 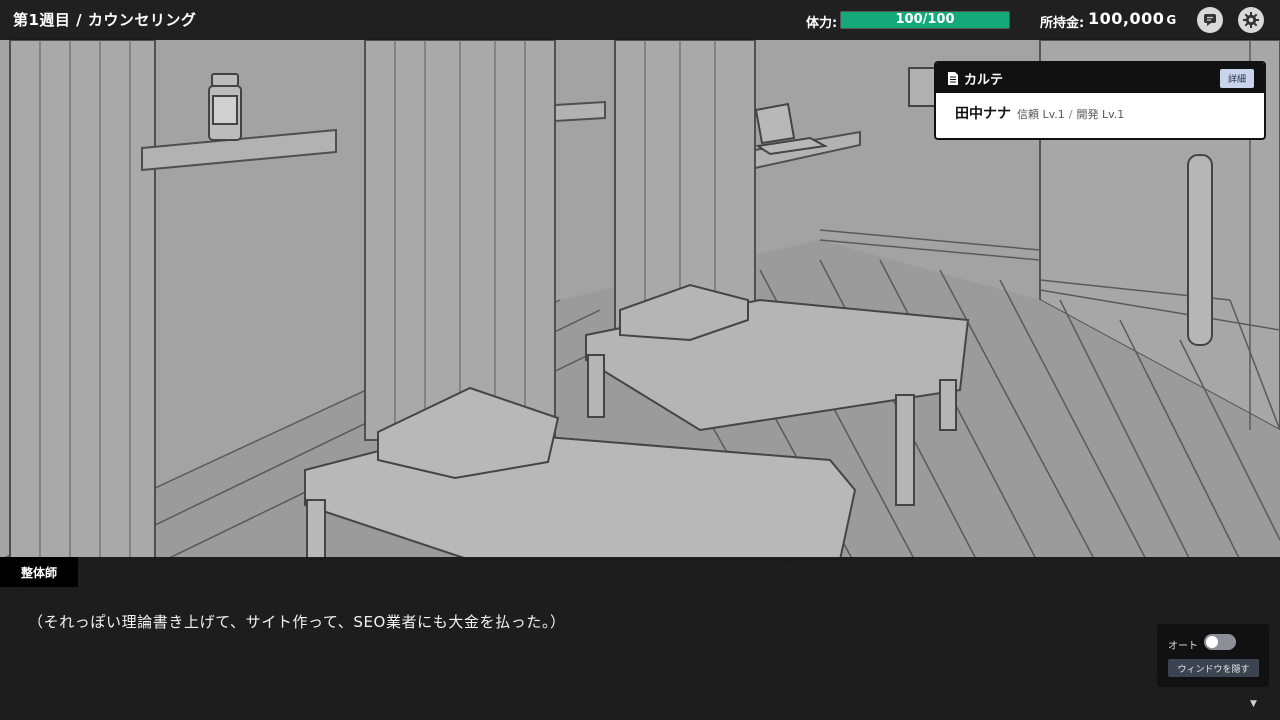 What do you see at coordinates (1236, 78) in the screenshot?
I see `karte-detail-button: 詳細` at bounding box center [1236, 78].